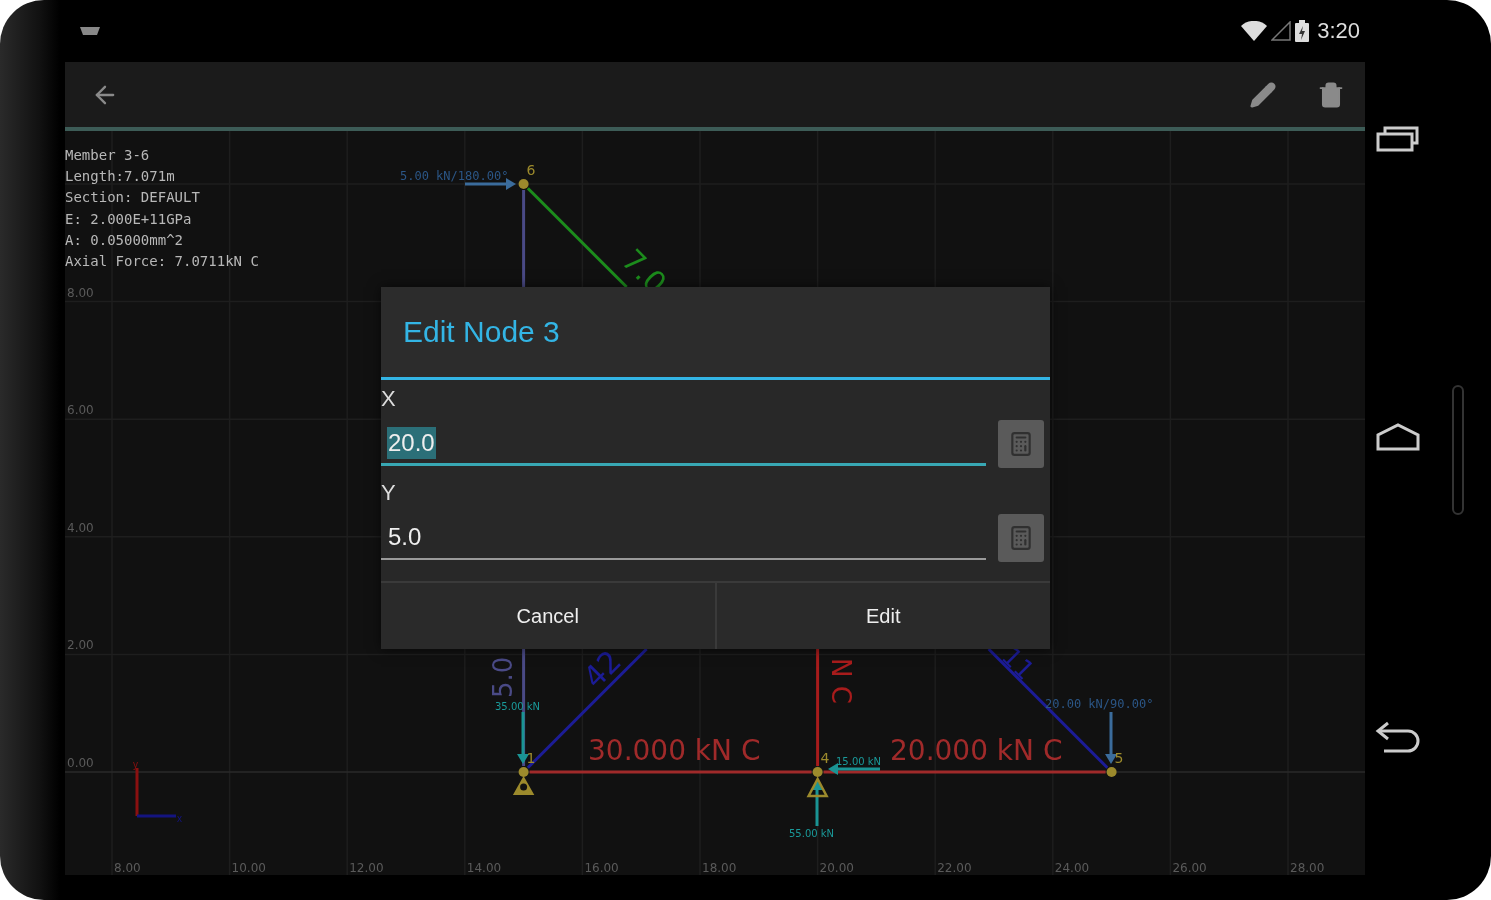 This screenshot has width=1491, height=900. What do you see at coordinates (1119, 758) in the screenshot?
I see `node-number: 5` at bounding box center [1119, 758].